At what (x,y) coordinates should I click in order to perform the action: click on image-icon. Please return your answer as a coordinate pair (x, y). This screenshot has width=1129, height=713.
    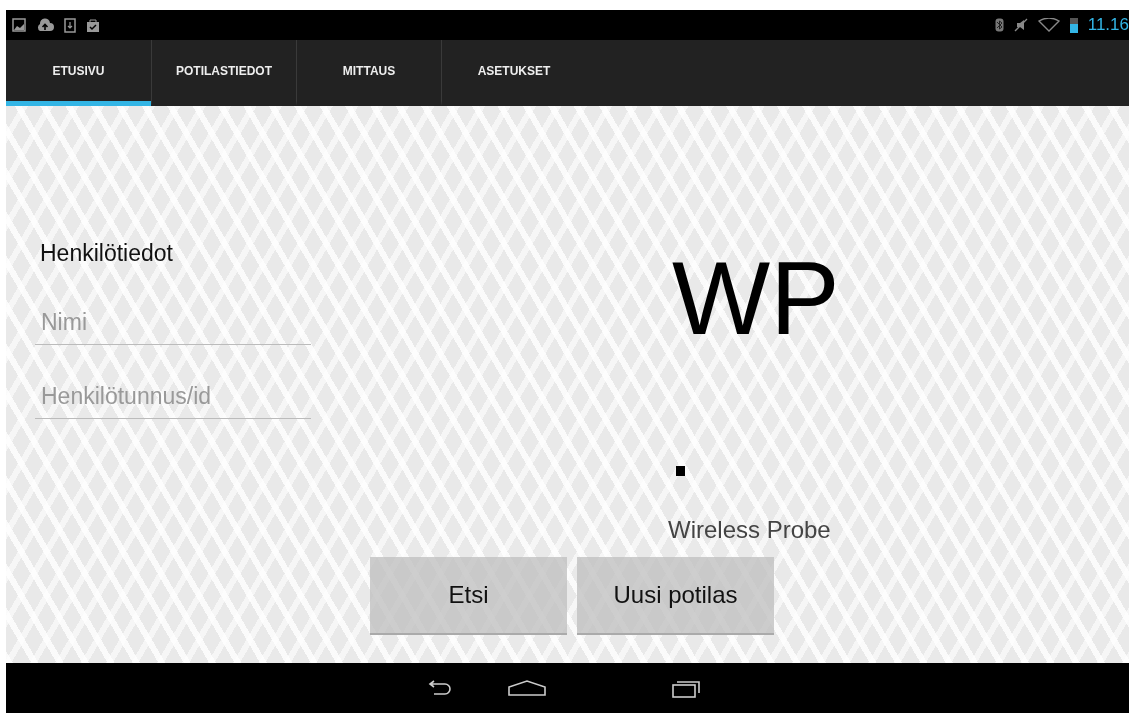
    Looking at the image, I should click on (19, 25).